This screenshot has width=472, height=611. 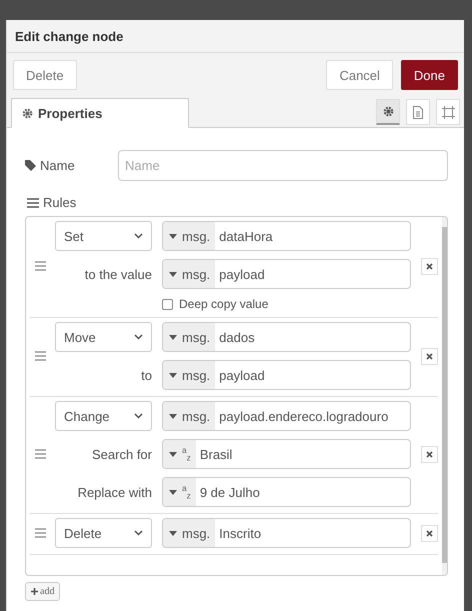 I want to click on dialog-button: Delete, so click(x=45, y=75).